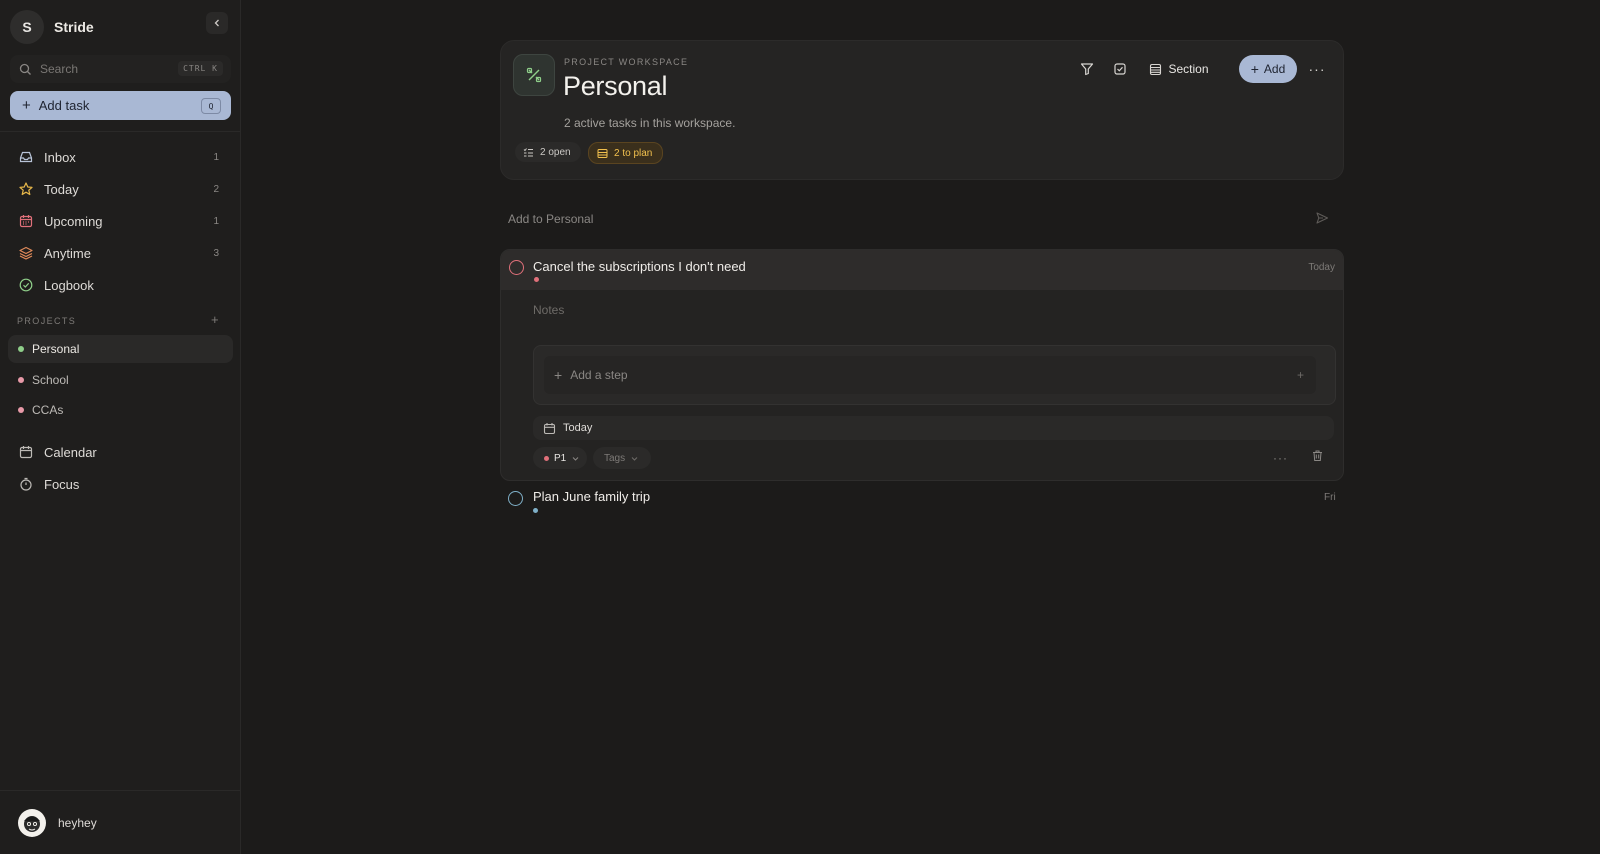 The image size is (1600, 854). What do you see at coordinates (1156, 69) in the screenshot?
I see `section-icon` at bounding box center [1156, 69].